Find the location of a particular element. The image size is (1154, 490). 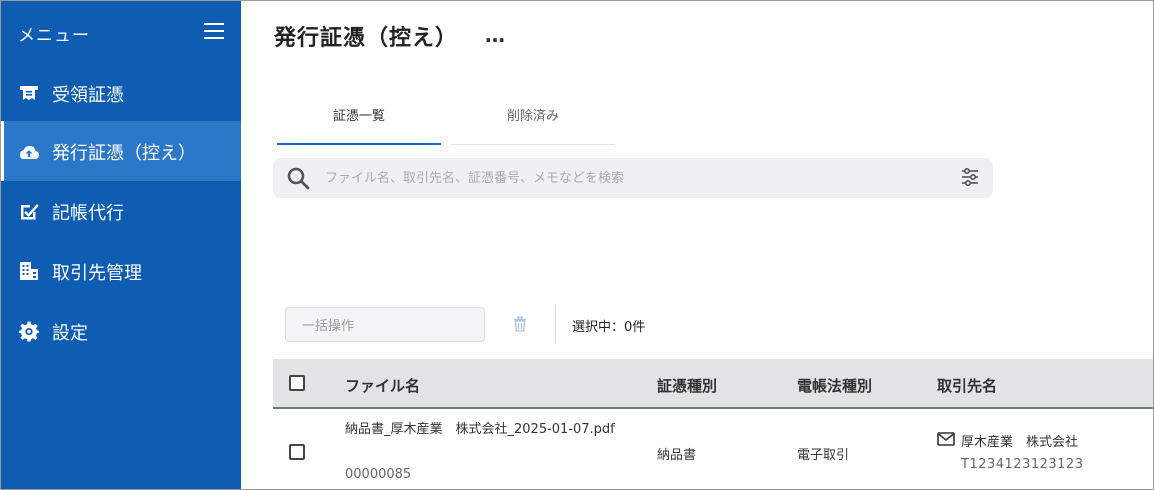

sidebar-item-label: 記帳代行 is located at coordinates (88, 213).